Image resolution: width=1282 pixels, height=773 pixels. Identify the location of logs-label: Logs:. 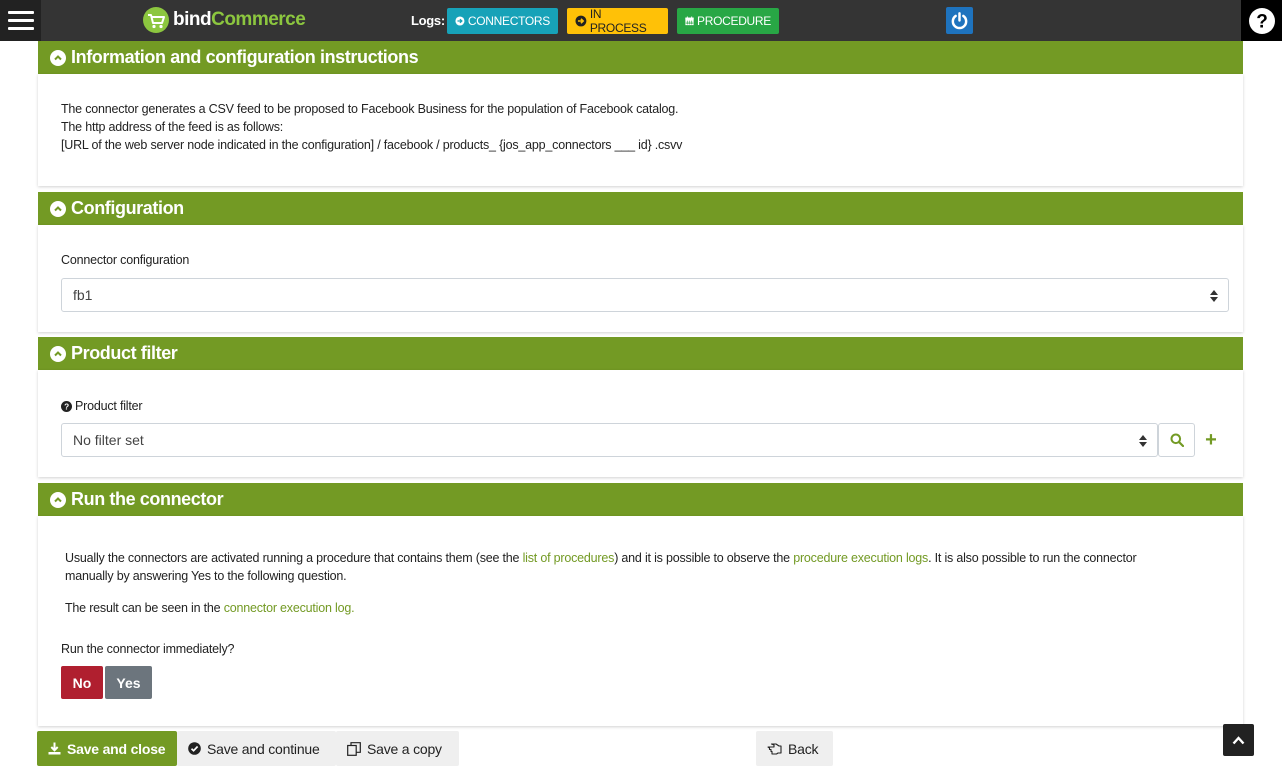
(428, 20).